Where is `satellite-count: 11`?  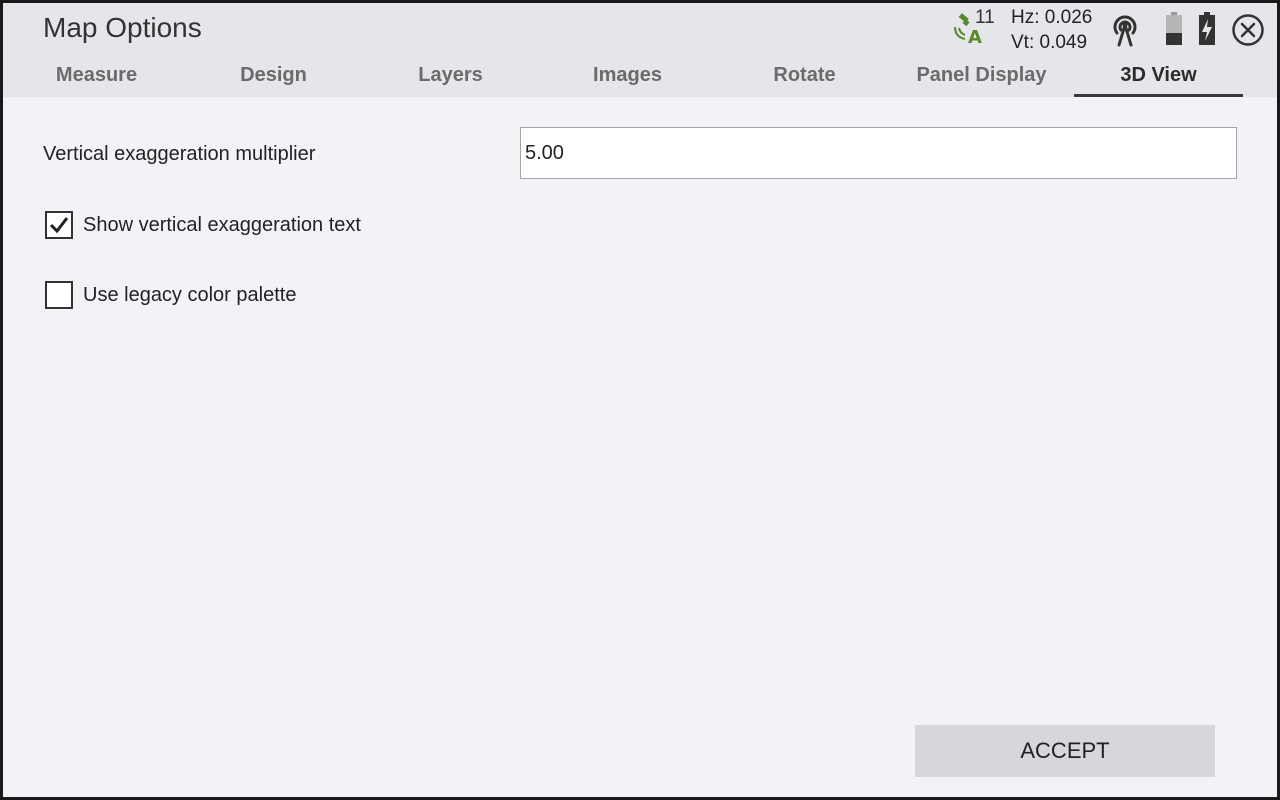 satellite-count: 11 is located at coordinates (985, 17).